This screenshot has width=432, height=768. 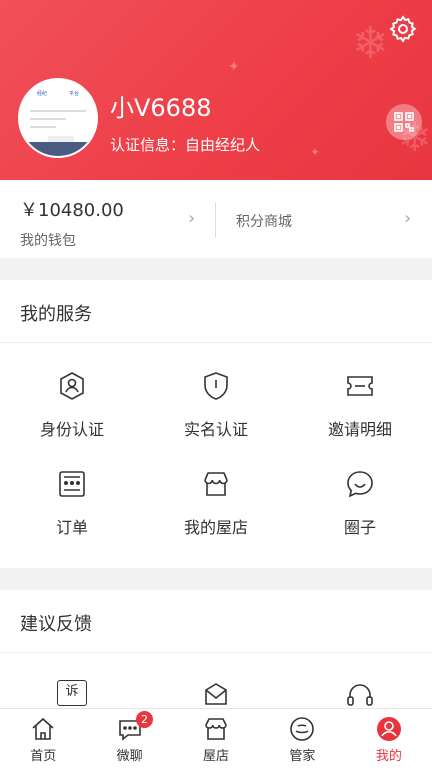 I want to click on wallet-label: 我的钱包, so click(x=48, y=240).